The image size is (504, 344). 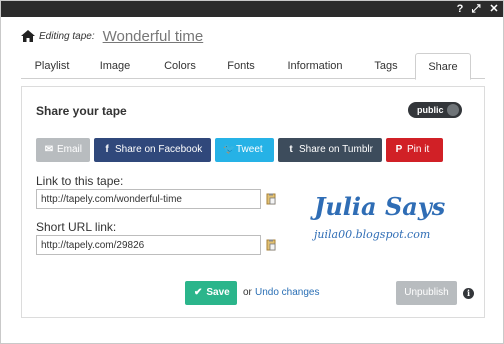 I want to click on short-url-field, so click(x=148, y=245).